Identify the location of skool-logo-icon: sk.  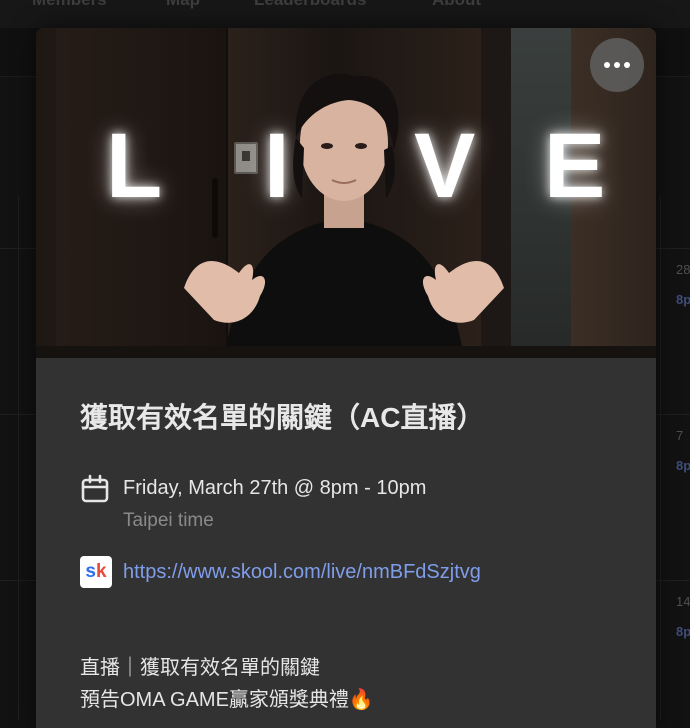
(96, 572).